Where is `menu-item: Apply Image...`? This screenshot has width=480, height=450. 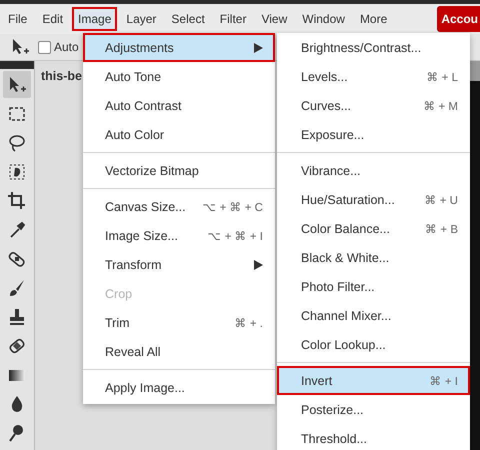
menu-item: Apply Image... is located at coordinates (179, 387).